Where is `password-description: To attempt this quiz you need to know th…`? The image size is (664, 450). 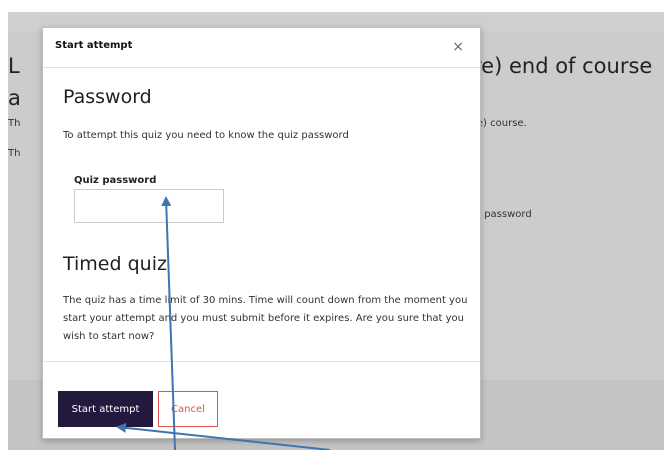
password-description: To attempt this quiz you need to know th… is located at coordinates (206, 135).